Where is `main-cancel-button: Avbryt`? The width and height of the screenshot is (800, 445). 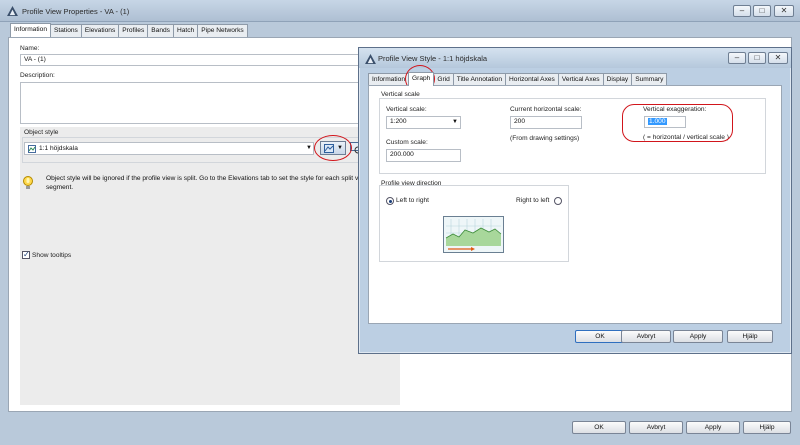 main-cancel-button: Avbryt is located at coordinates (656, 427).